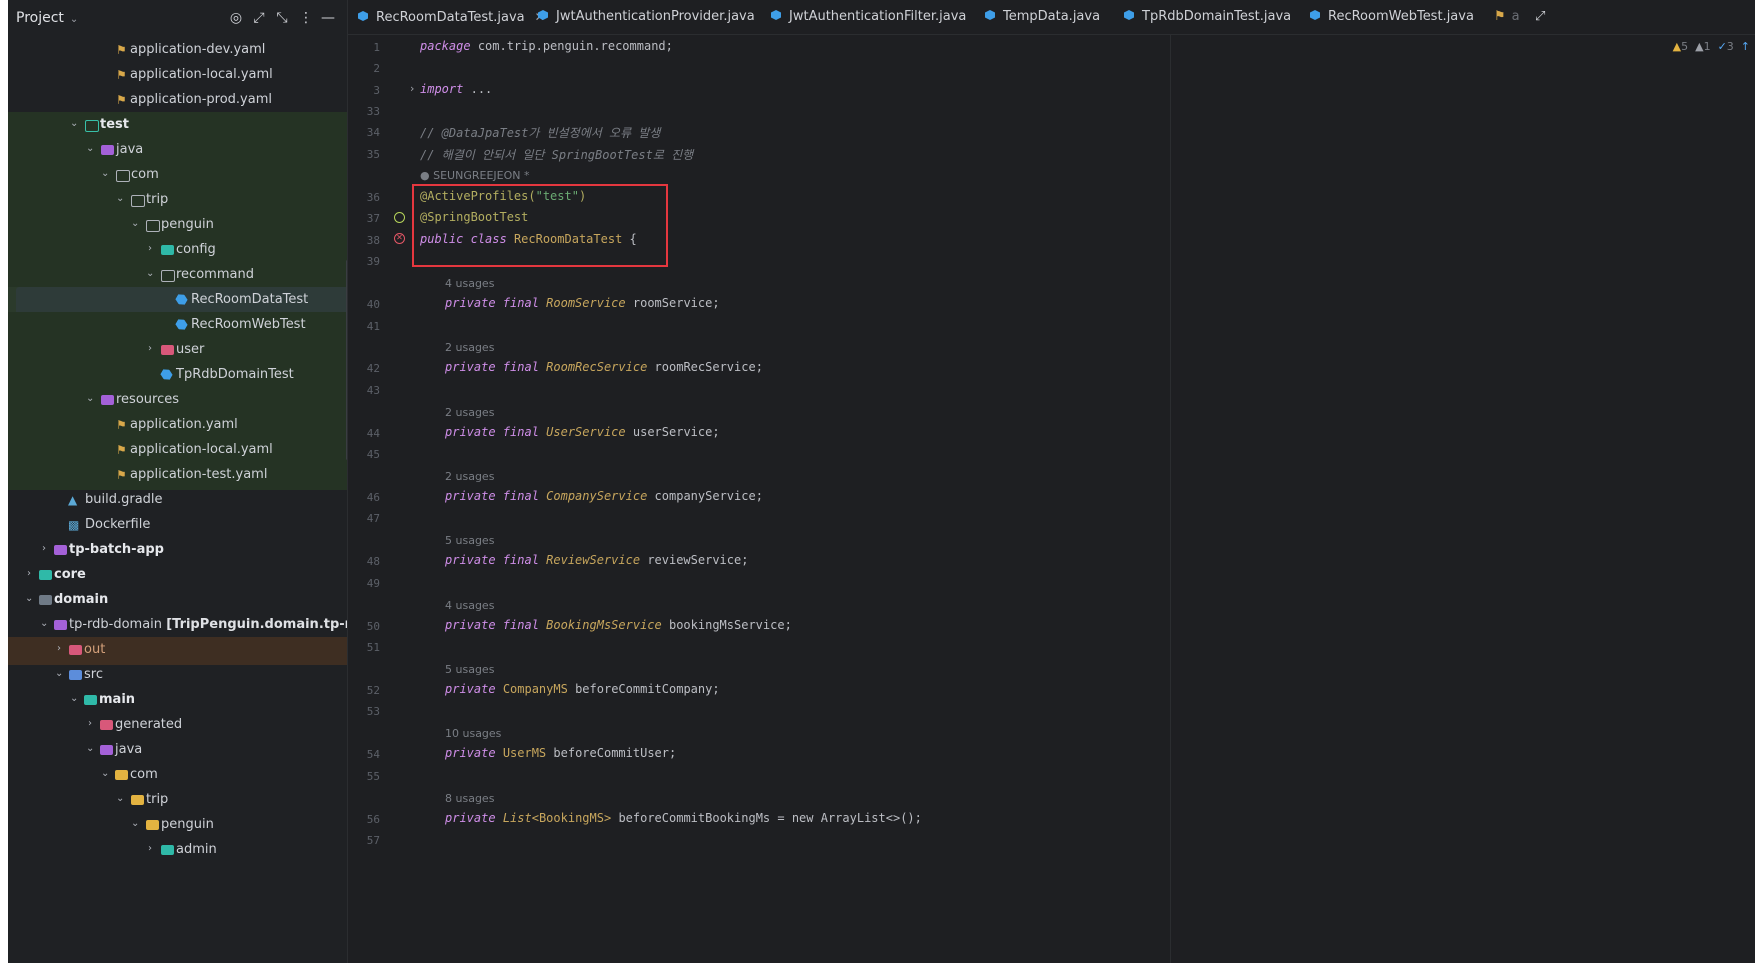 The width and height of the screenshot is (1755, 963). What do you see at coordinates (197, 501) in the screenshot?
I see `tree-item: ▲ build.gradle` at bounding box center [197, 501].